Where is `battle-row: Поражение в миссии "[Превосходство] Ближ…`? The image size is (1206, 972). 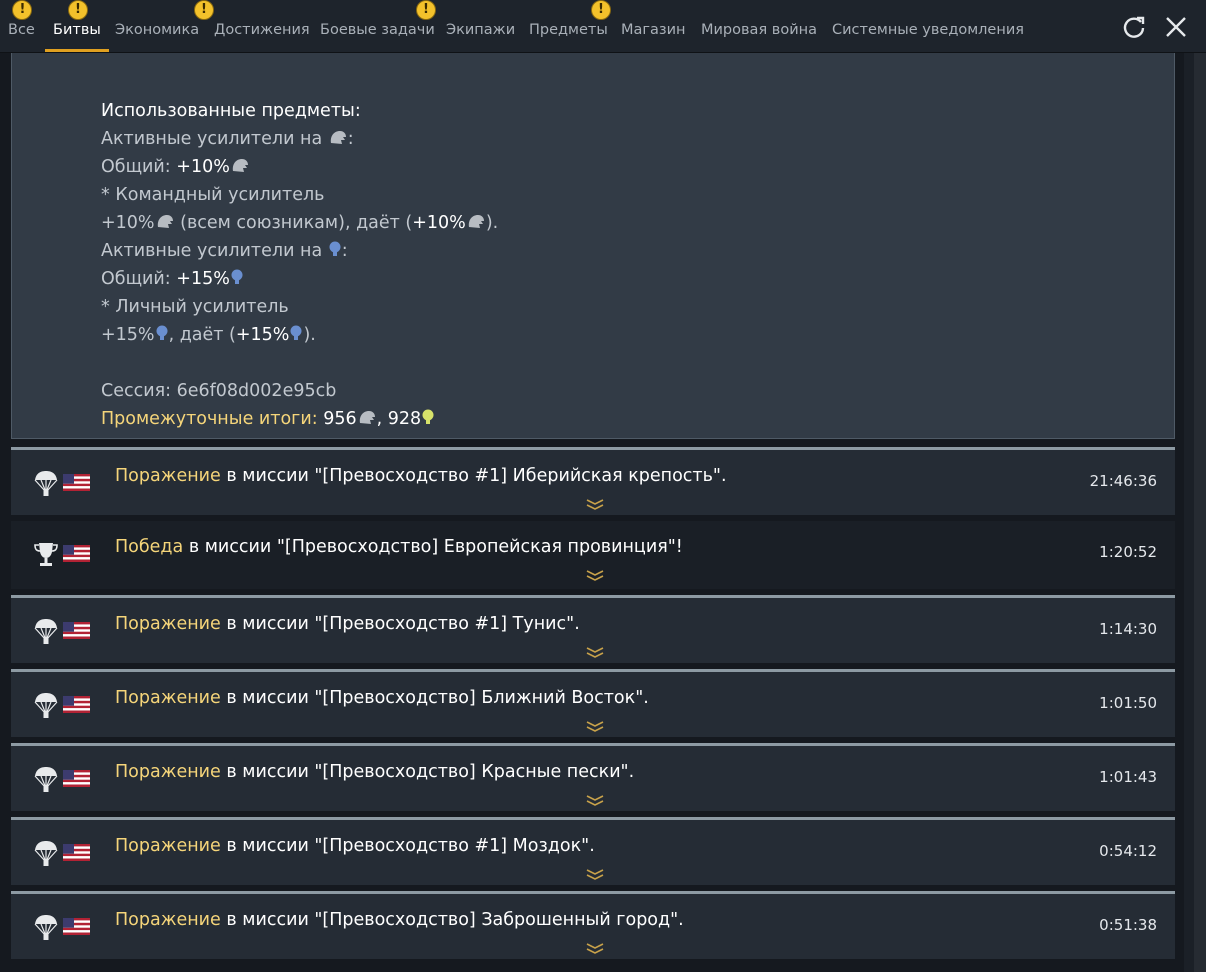
battle-row: Поражение в миссии "[Превосходство] Ближ… is located at coordinates (593, 703).